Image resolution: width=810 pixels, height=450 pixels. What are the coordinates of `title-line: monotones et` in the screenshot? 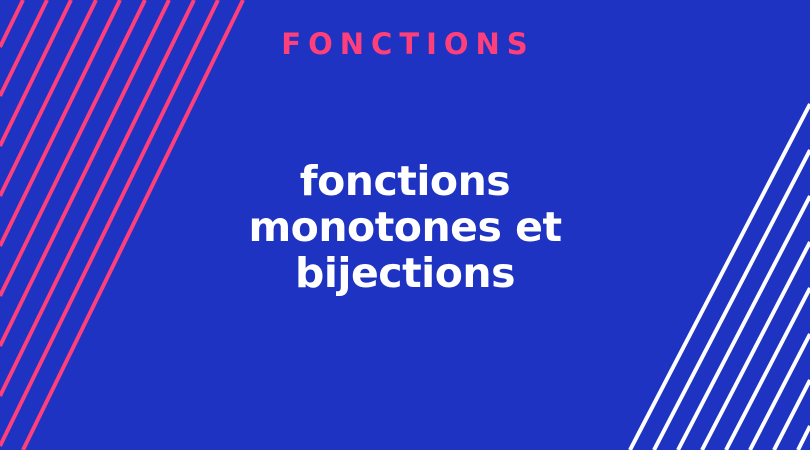 It's located at (405, 227).